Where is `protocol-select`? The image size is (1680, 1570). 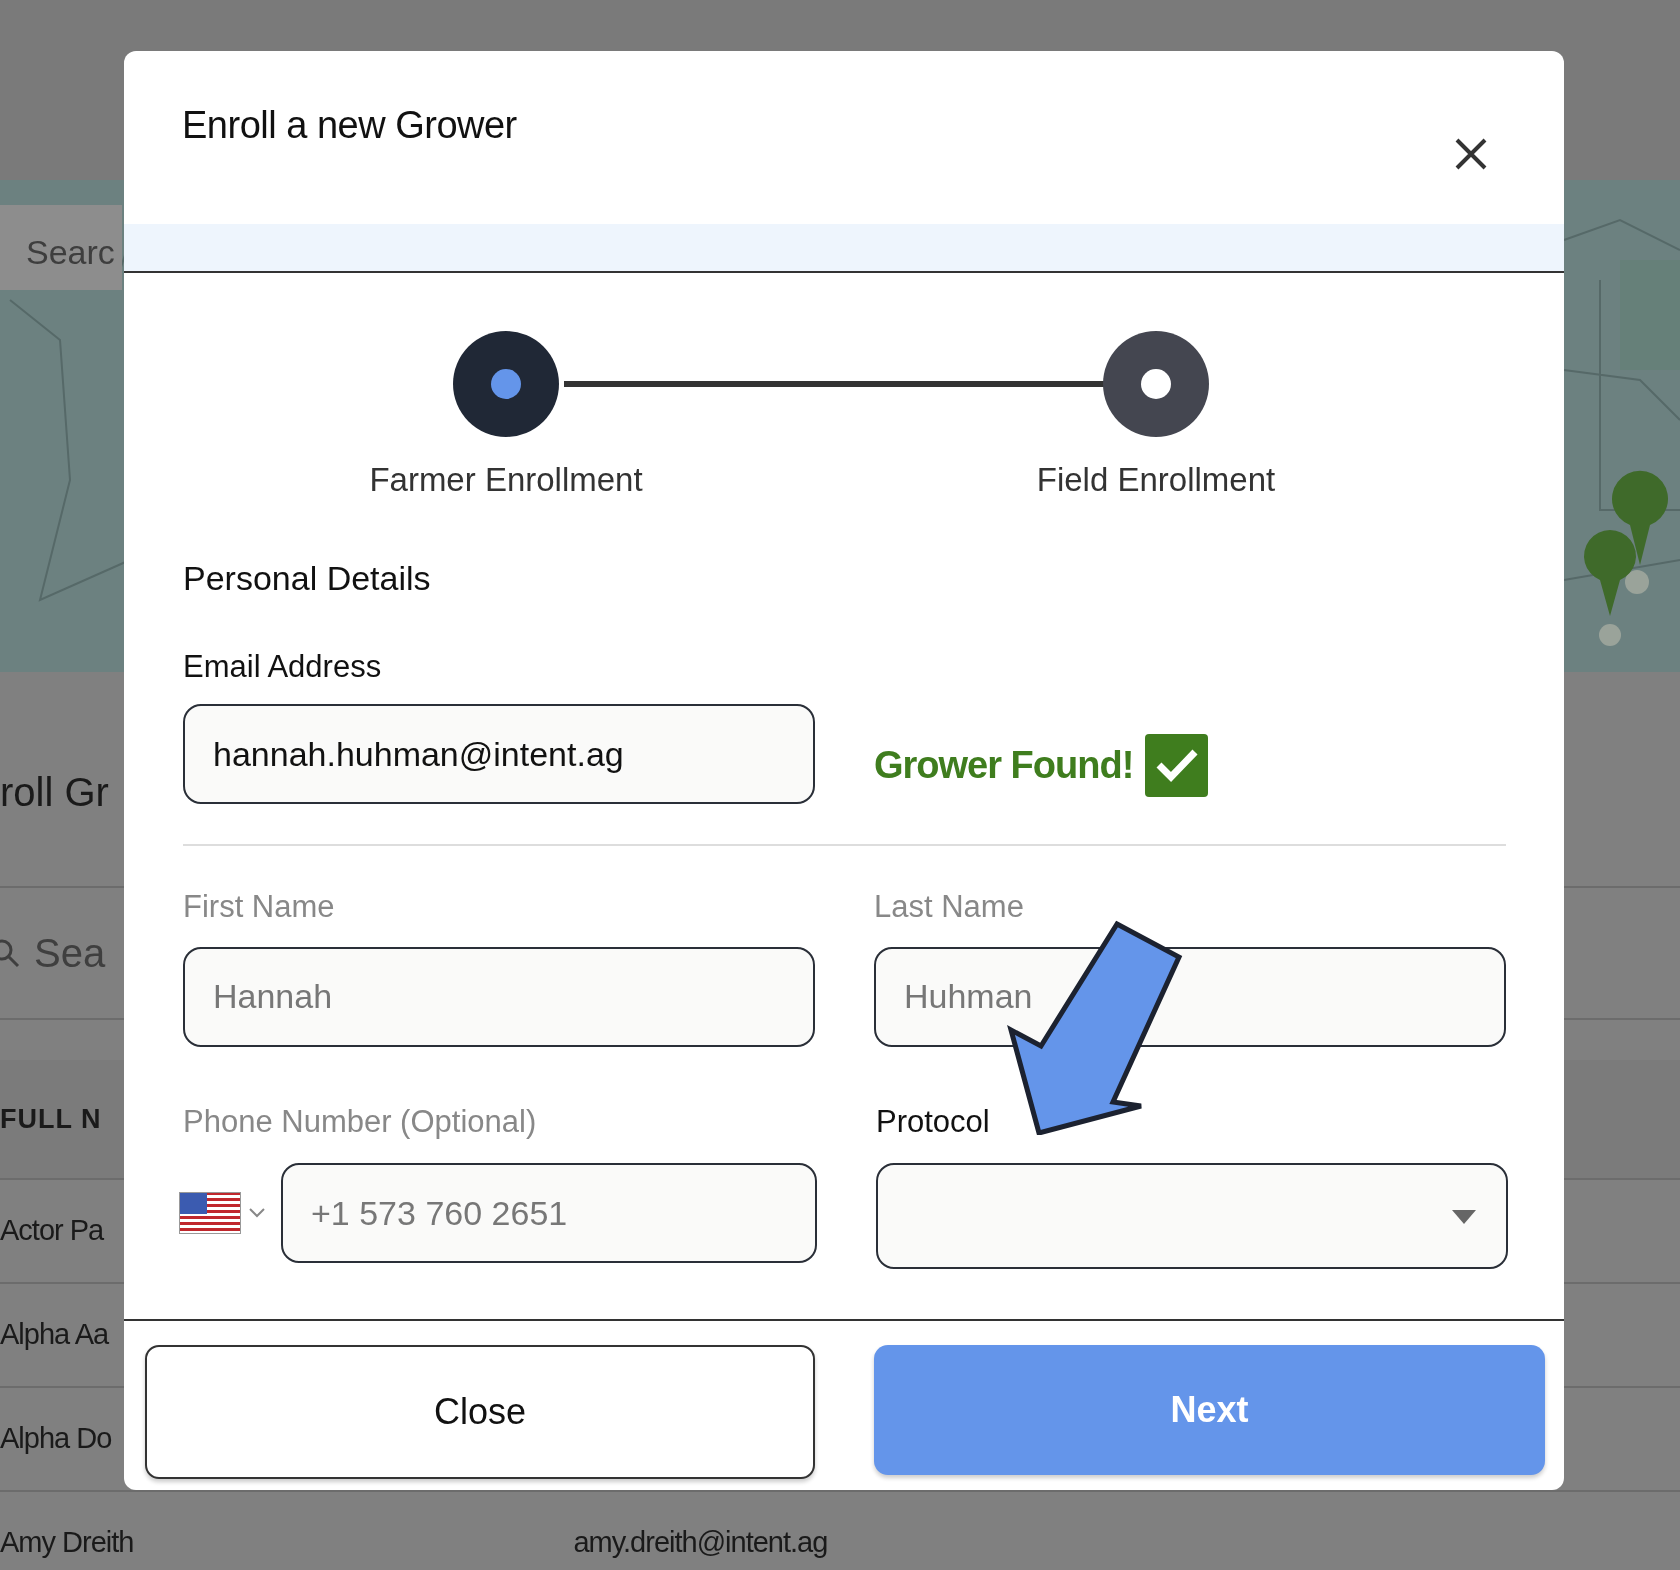 protocol-select is located at coordinates (1192, 1216).